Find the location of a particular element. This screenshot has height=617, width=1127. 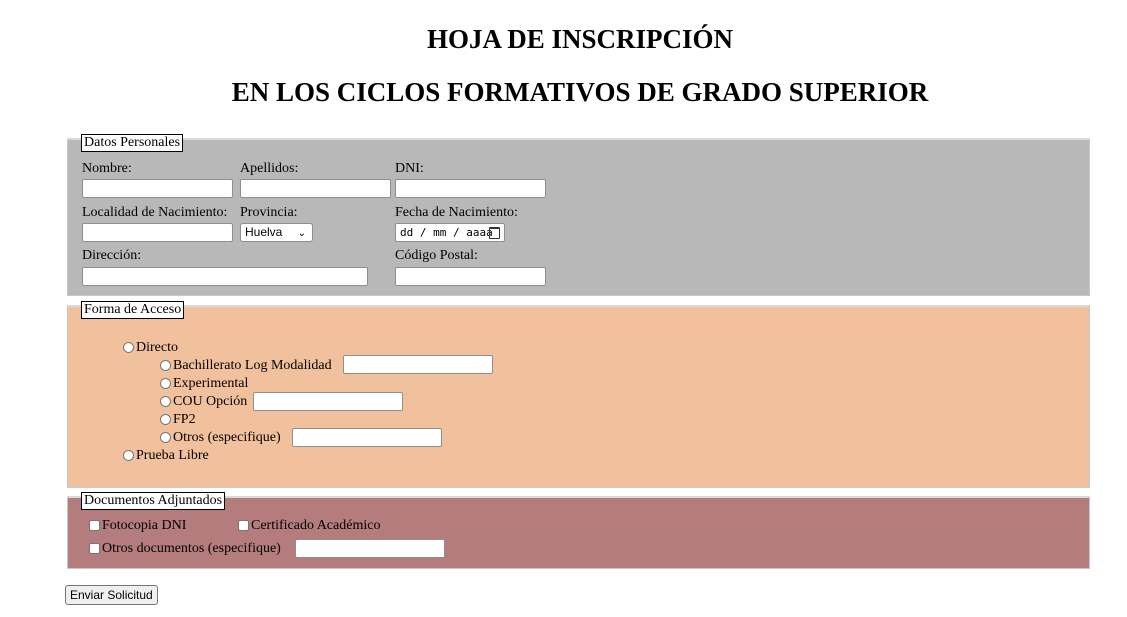

otros-documentos-label: Otros documentos (especifique) is located at coordinates (191, 548).